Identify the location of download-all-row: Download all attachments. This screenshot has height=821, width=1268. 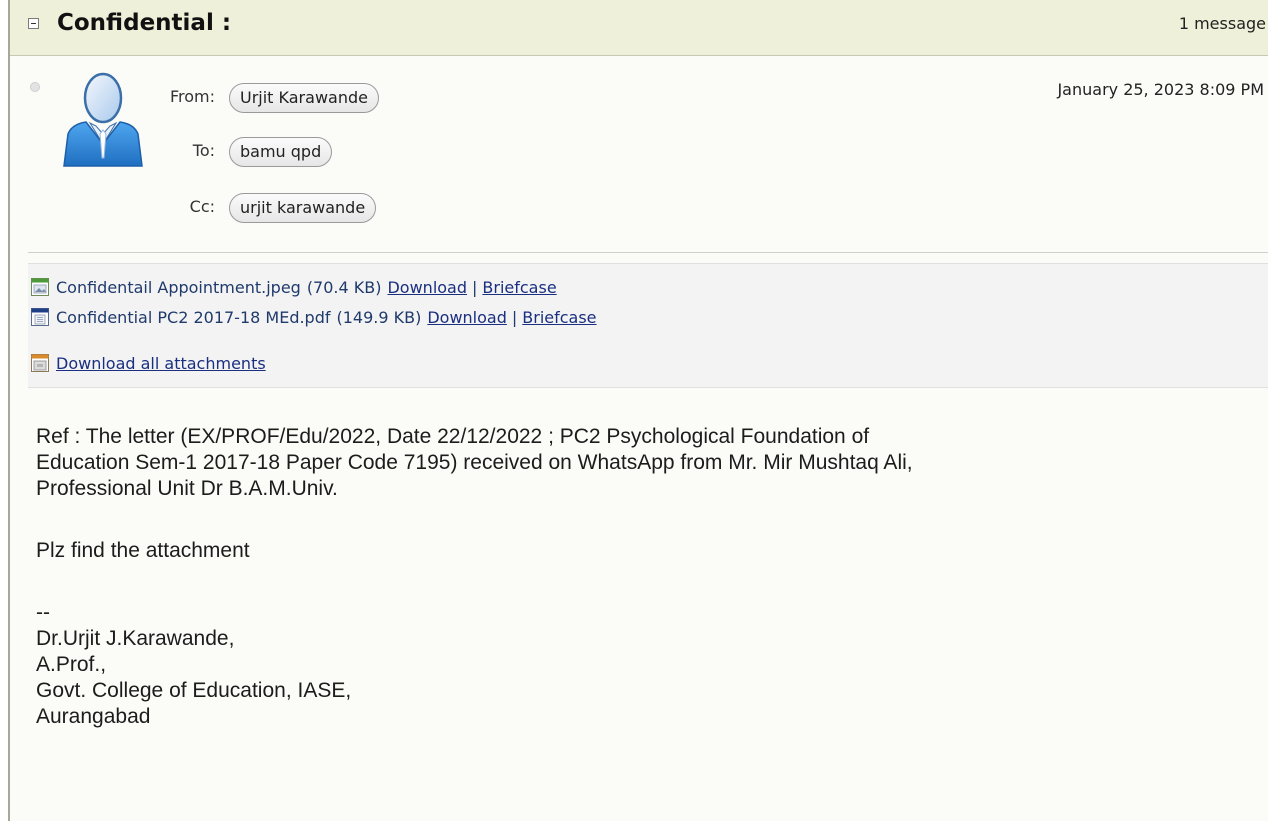
(148, 363).